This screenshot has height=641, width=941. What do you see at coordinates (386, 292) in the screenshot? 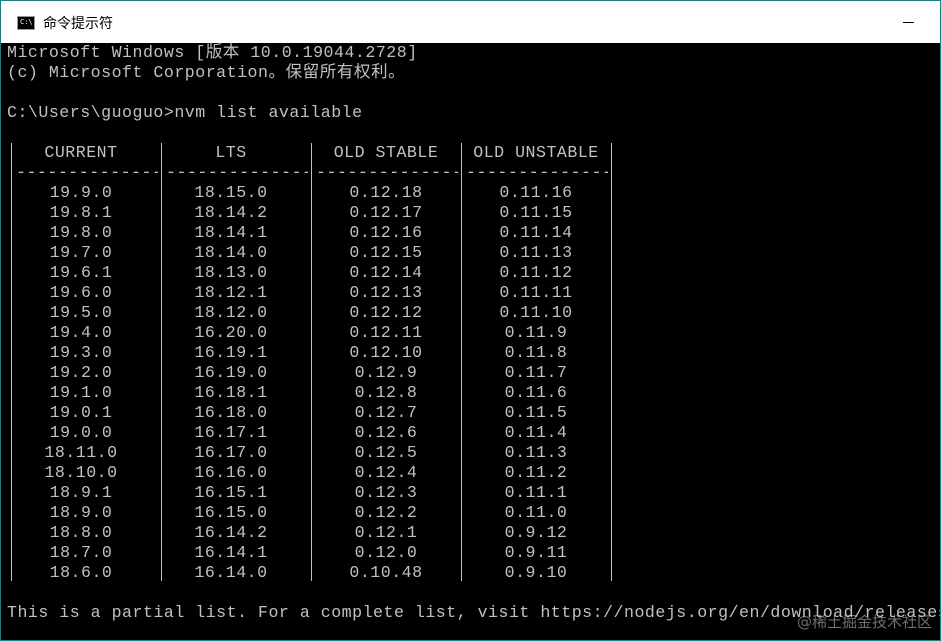
I see `table-cell: 0.12.13` at bounding box center [386, 292].